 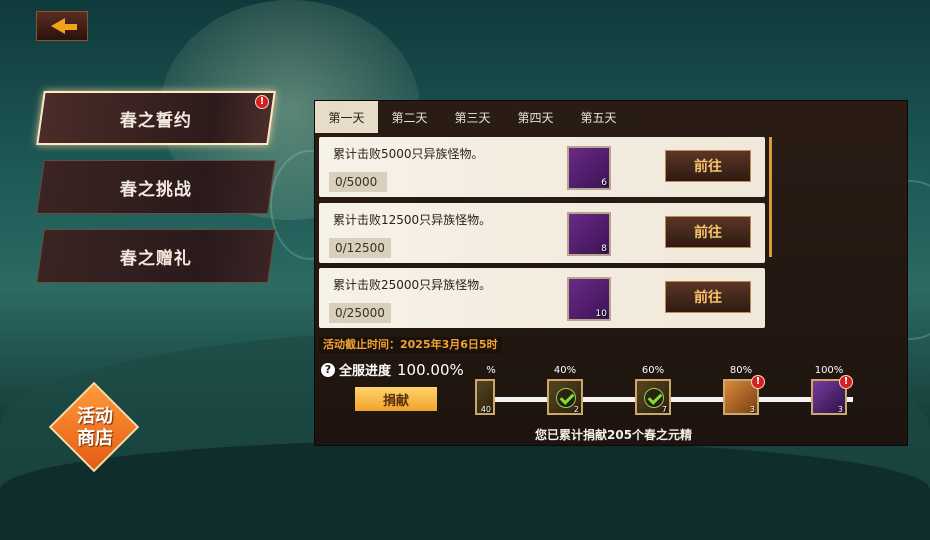 What do you see at coordinates (542, 233) in the screenshot?
I see `task-row: 累计击败12500只异族怪物。 0/12500 8 前往` at bounding box center [542, 233].